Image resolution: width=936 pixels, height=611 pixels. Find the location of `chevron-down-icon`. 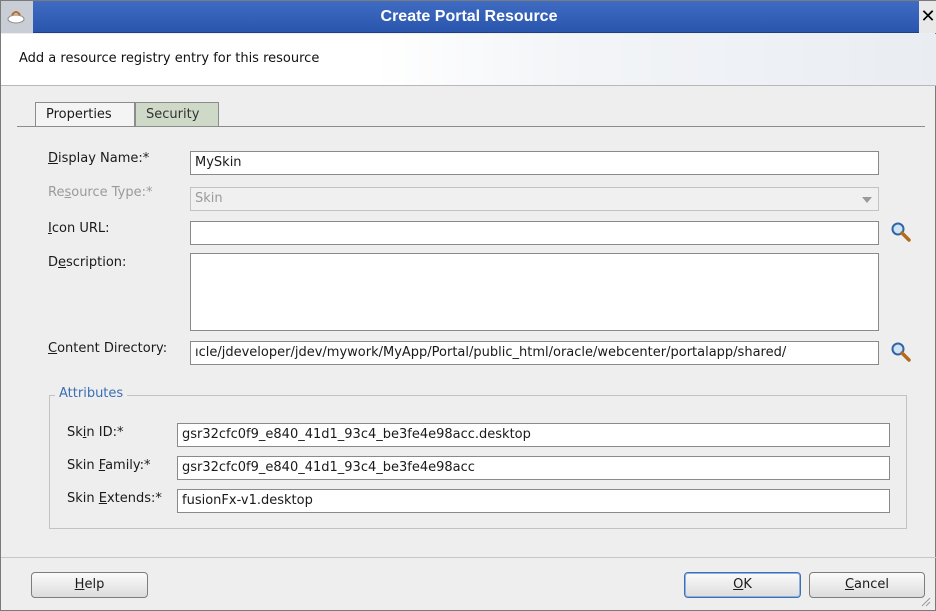

chevron-down-icon is located at coordinates (867, 200).